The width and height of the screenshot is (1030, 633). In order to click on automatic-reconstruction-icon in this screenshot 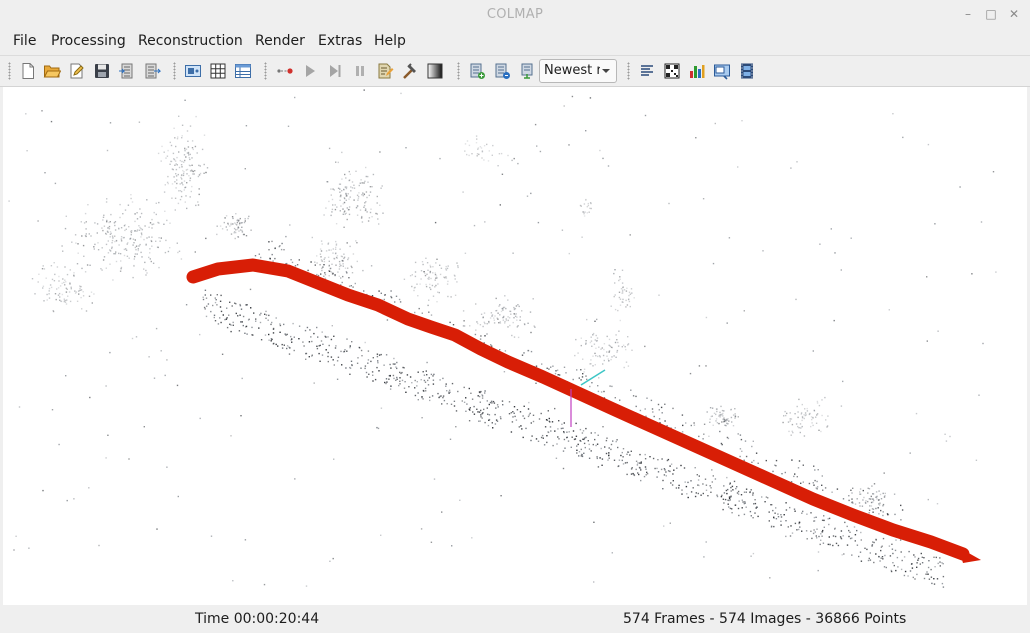, I will do `click(285, 71)`.